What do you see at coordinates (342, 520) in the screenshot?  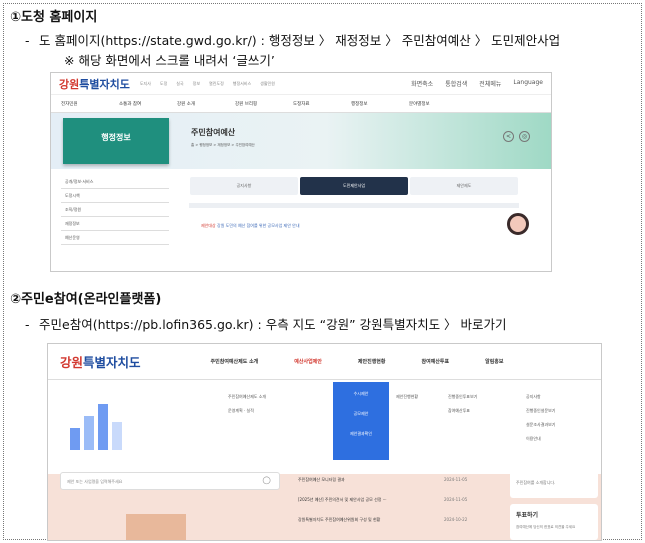 I see `notice-item: 강원특별자치도 주민참여예산위원회 구성 및 현황` at bounding box center [342, 520].